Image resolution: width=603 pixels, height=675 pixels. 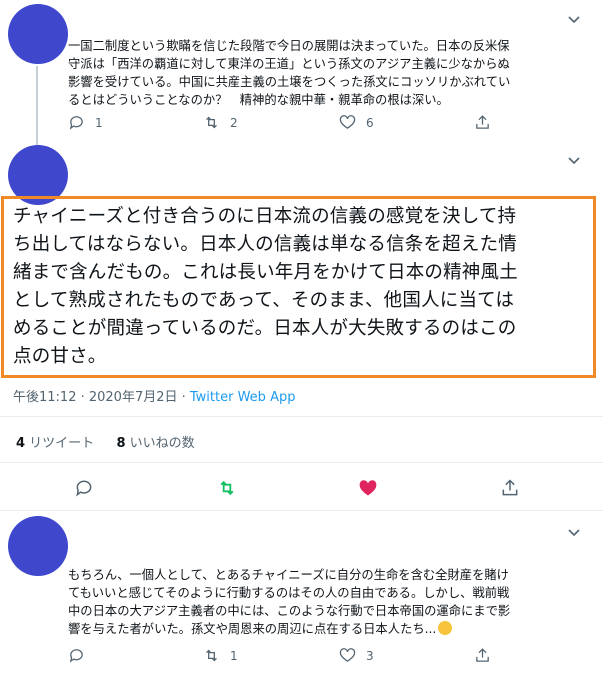 What do you see at coordinates (160, 443) in the screenshot?
I see `like-stat-label: いいねの数` at bounding box center [160, 443].